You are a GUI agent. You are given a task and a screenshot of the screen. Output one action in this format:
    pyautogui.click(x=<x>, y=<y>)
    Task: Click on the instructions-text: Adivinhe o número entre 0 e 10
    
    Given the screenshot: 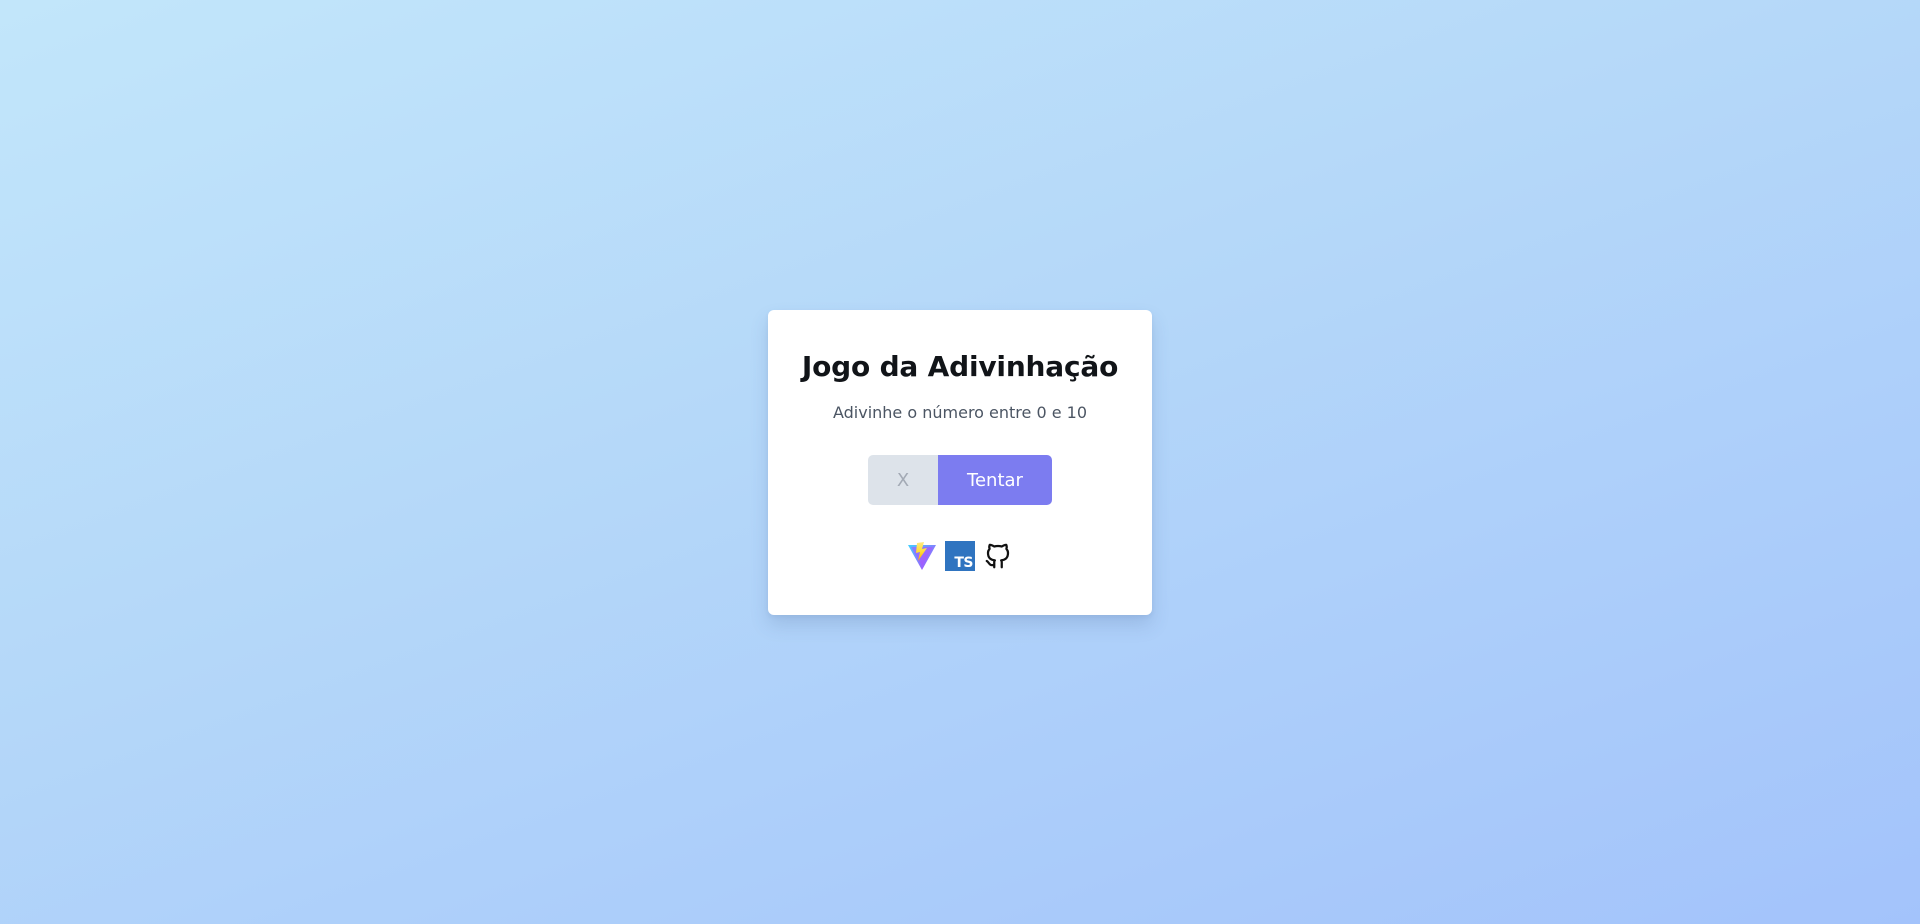 What is the action you would take?
    pyautogui.click(x=960, y=412)
    